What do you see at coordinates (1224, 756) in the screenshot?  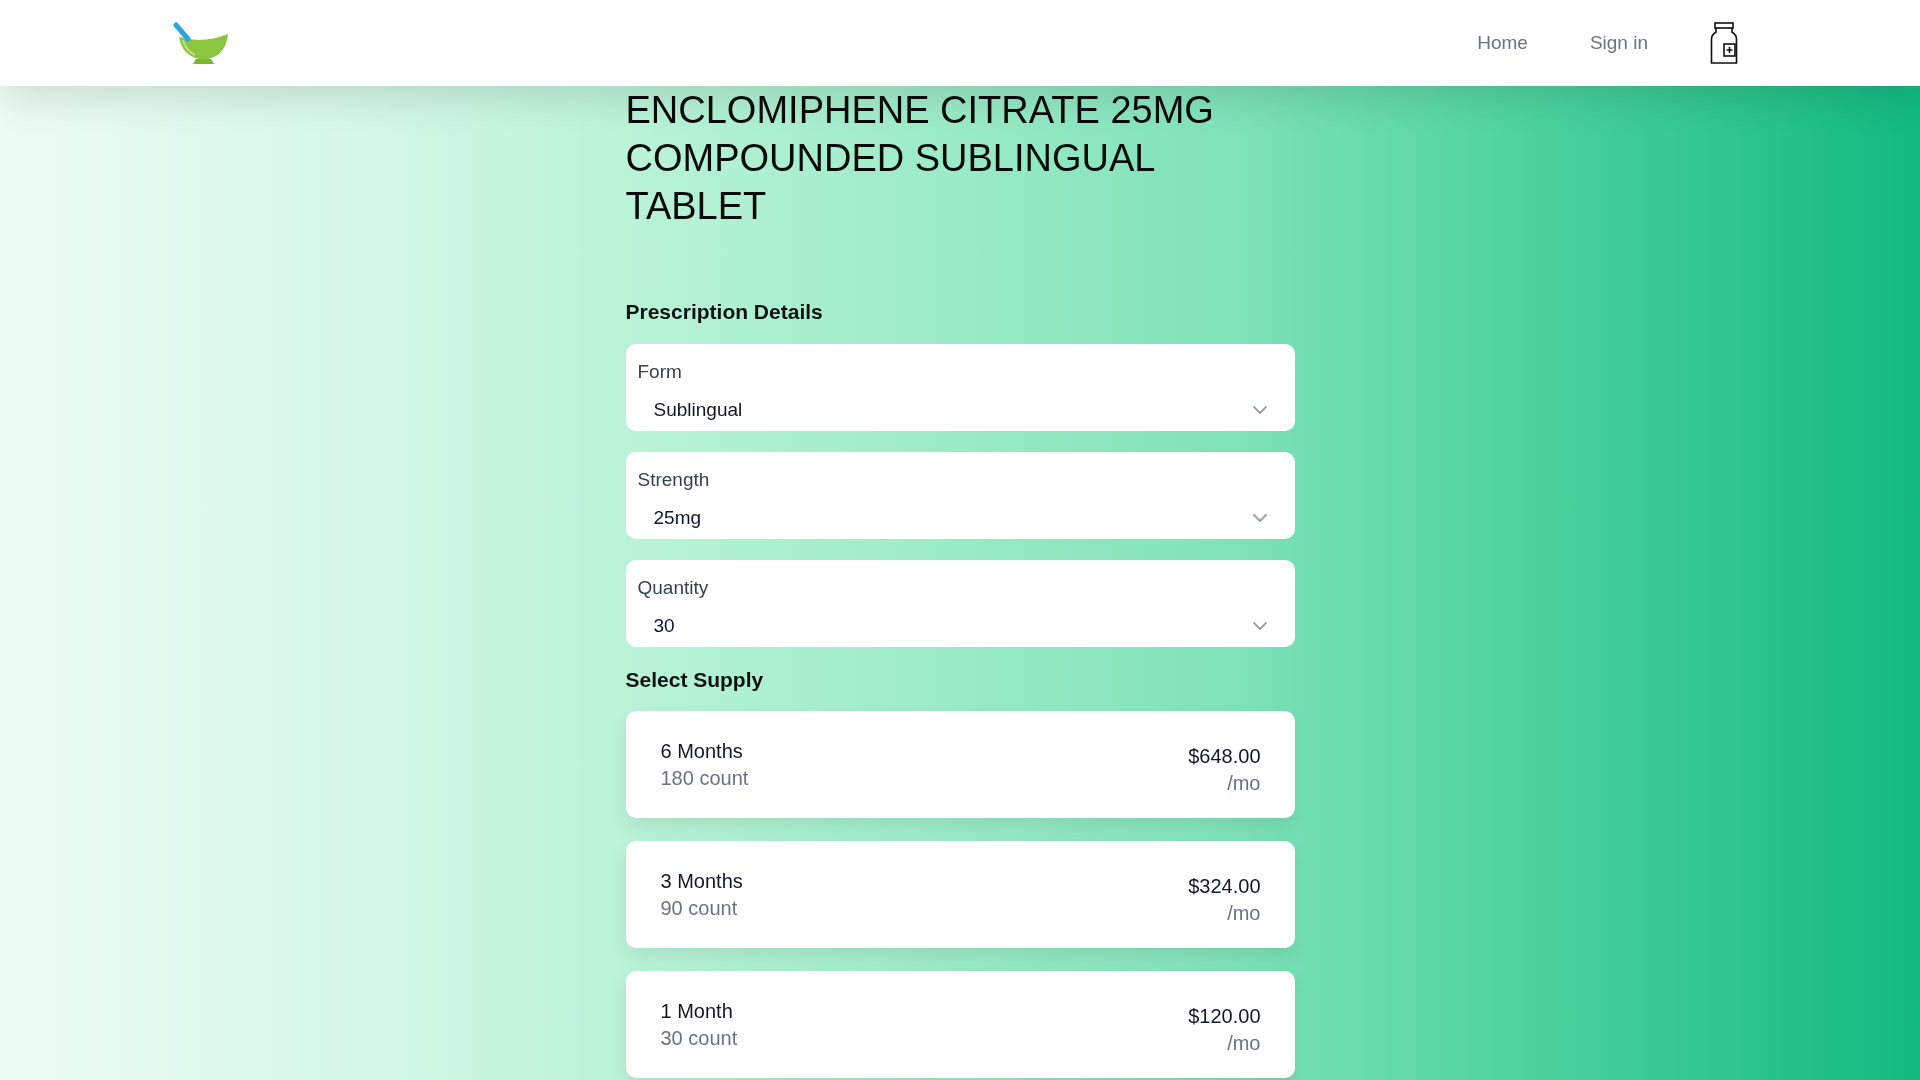 I see `supply-price: $648.00` at bounding box center [1224, 756].